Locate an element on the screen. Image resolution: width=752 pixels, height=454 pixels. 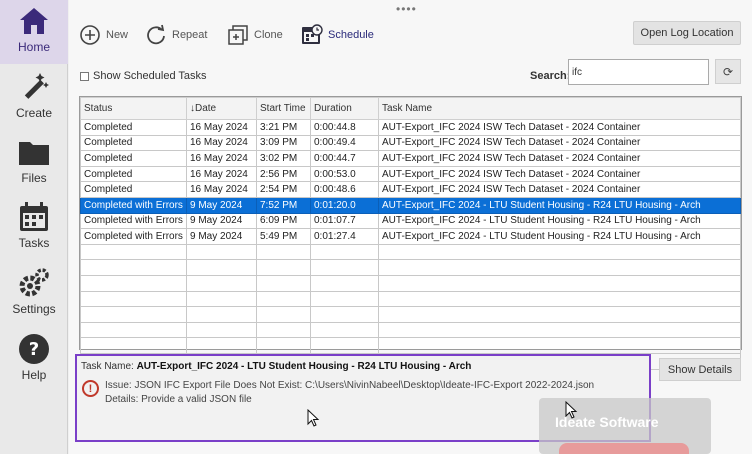
gear-icon is located at coordinates (34, 282).